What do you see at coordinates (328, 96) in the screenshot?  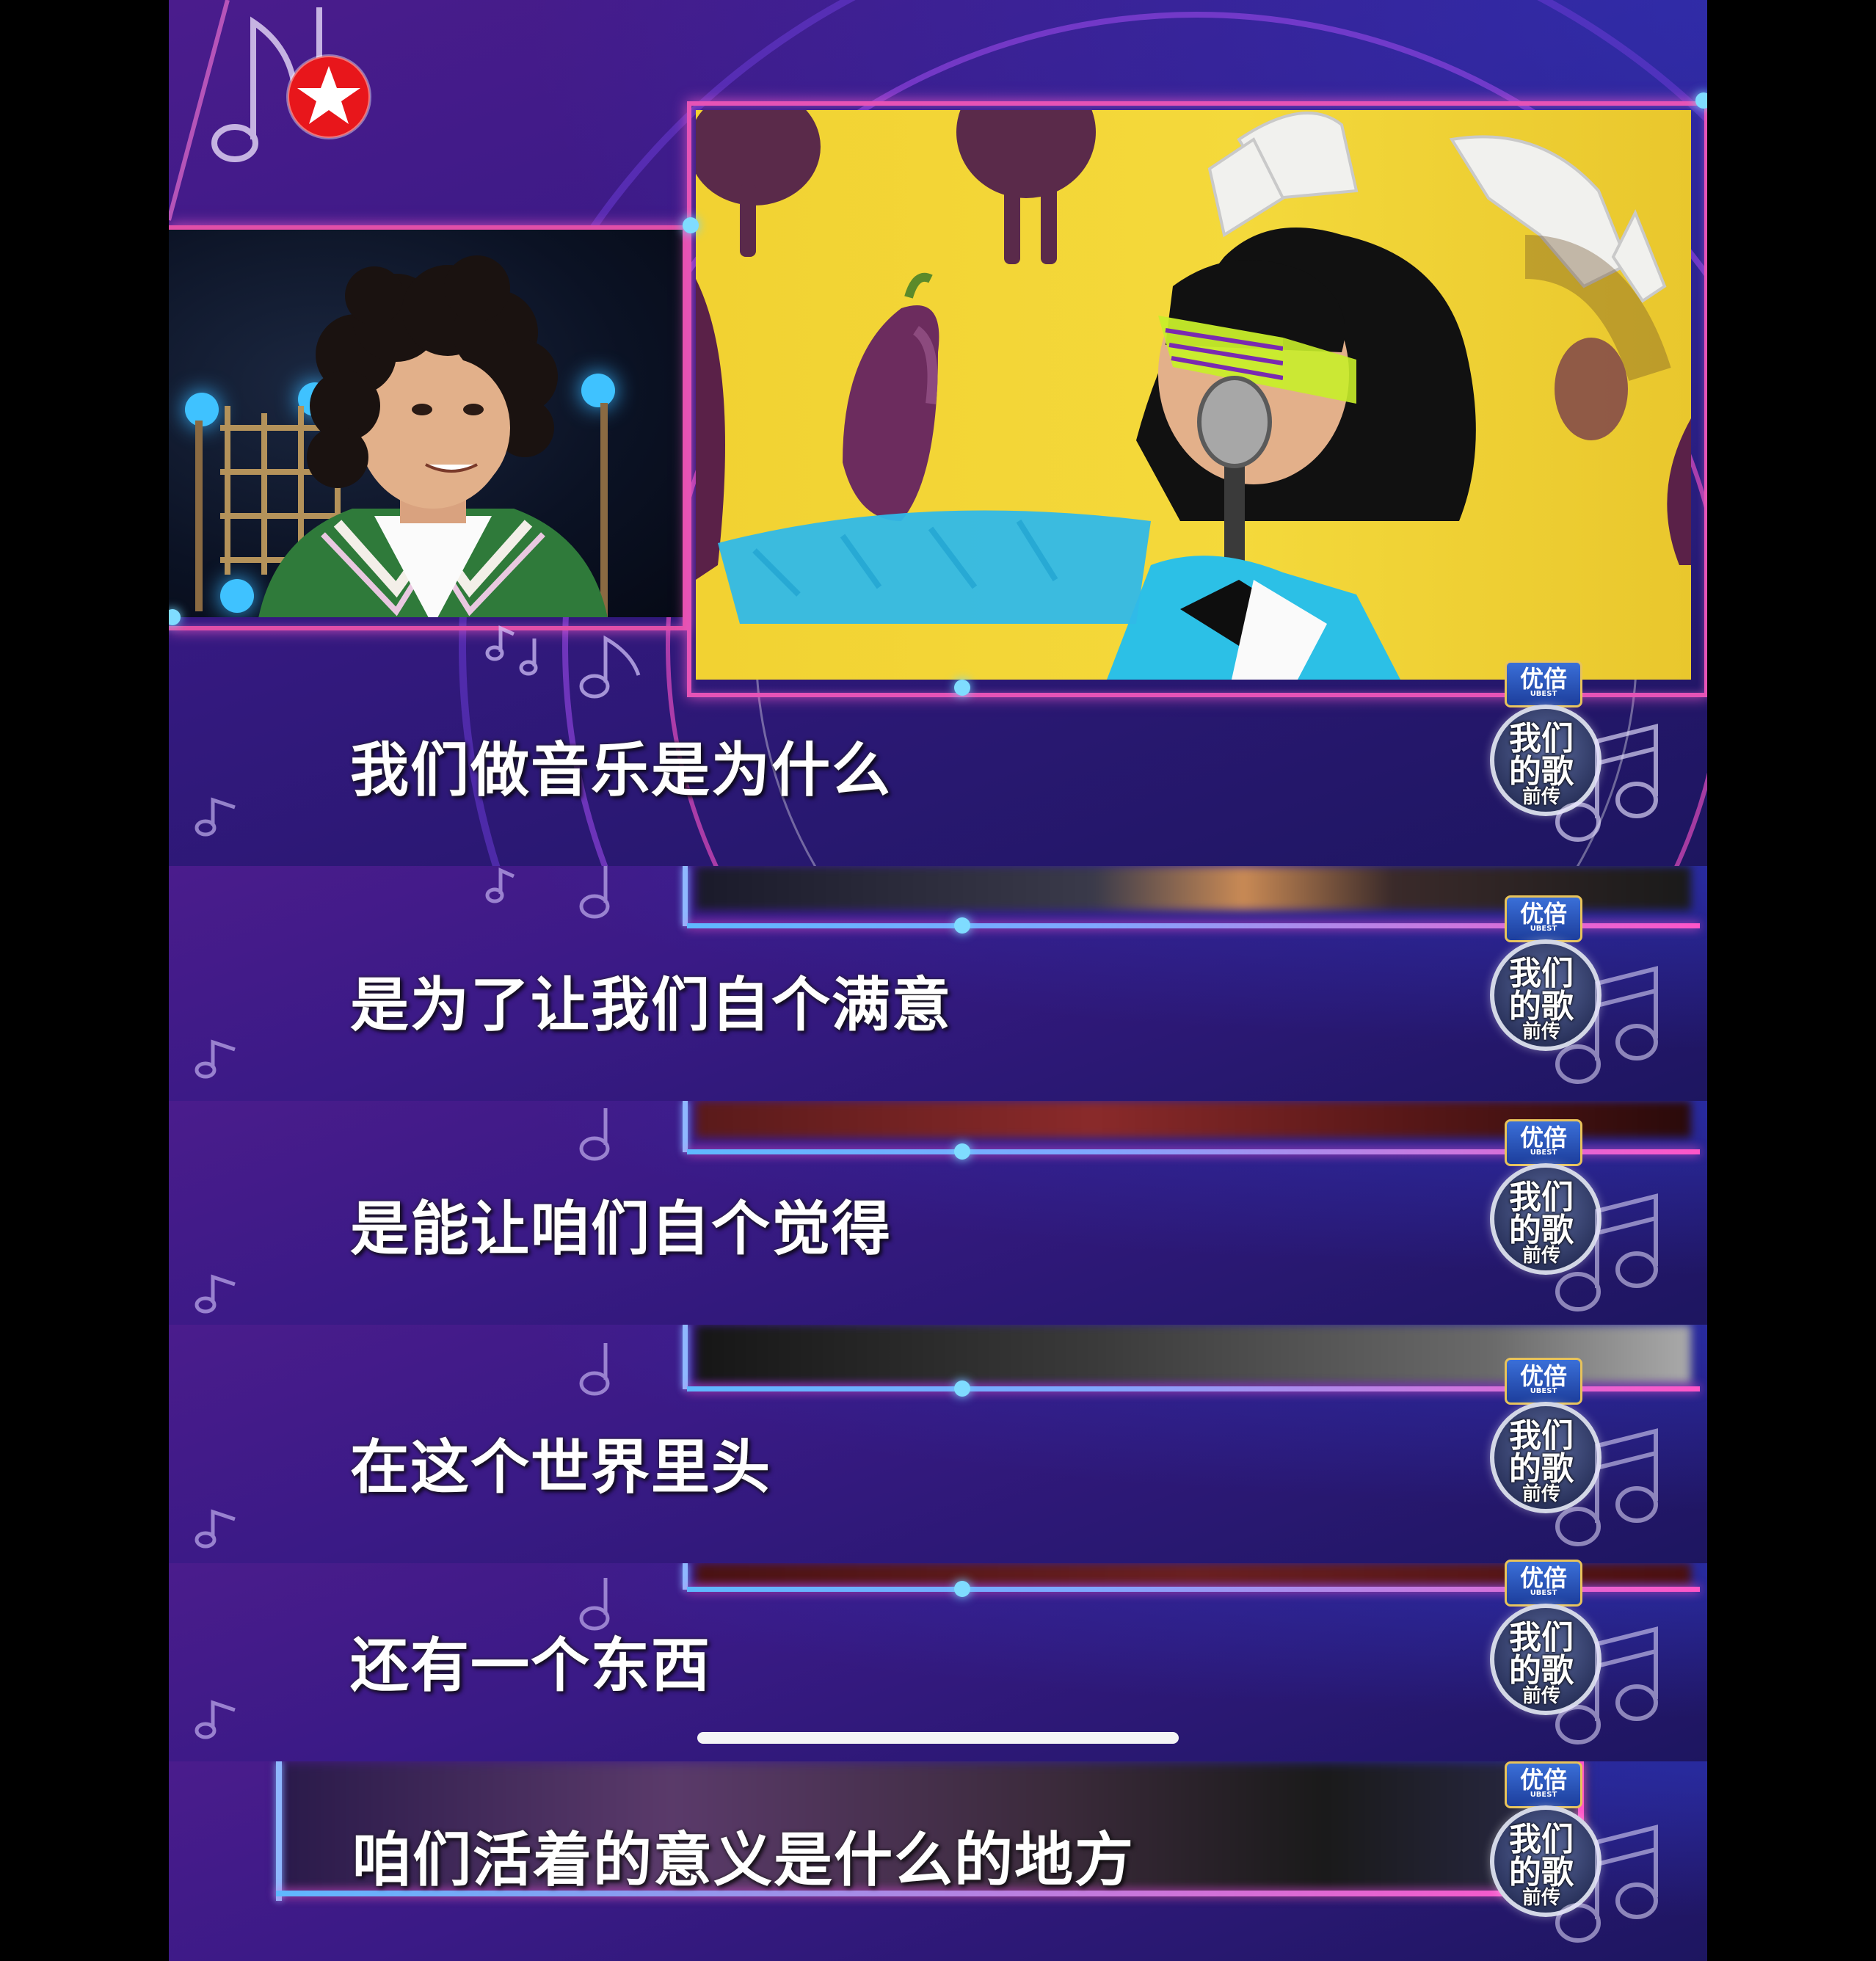 I see `channel-logo-icon` at bounding box center [328, 96].